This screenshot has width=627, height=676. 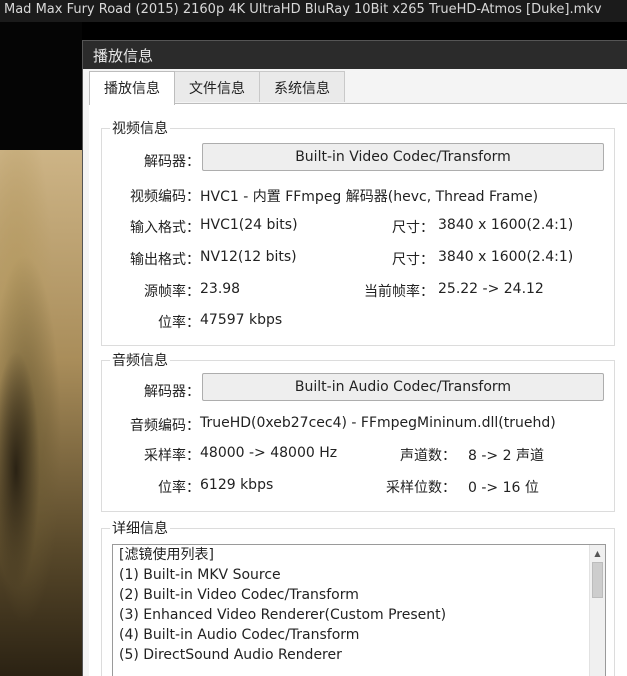 I want to click on list-item: (2) Built-in Video Codec/Transform, so click(x=359, y=595).